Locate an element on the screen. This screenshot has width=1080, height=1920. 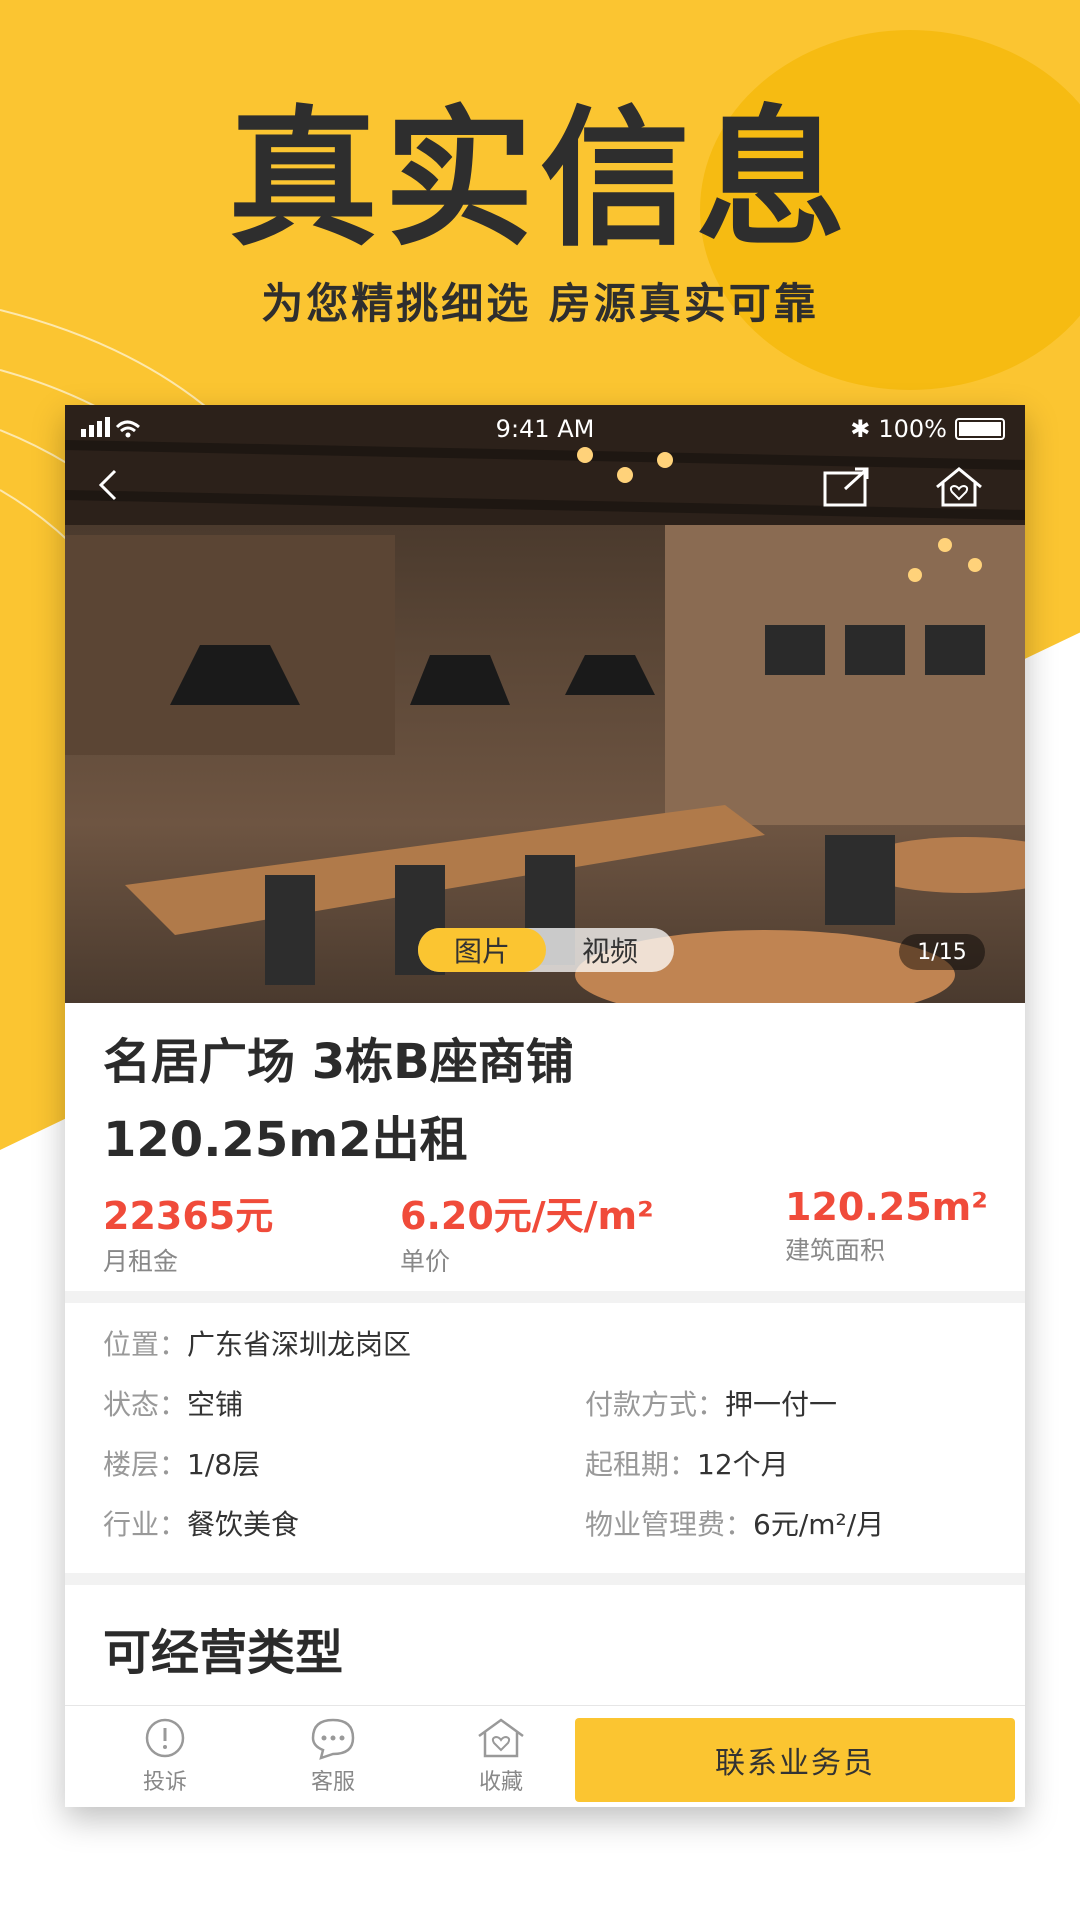
listing-title: 名居广场 3栋B座商铺 120.25m2出租 is located at coordinates (543, 1101).